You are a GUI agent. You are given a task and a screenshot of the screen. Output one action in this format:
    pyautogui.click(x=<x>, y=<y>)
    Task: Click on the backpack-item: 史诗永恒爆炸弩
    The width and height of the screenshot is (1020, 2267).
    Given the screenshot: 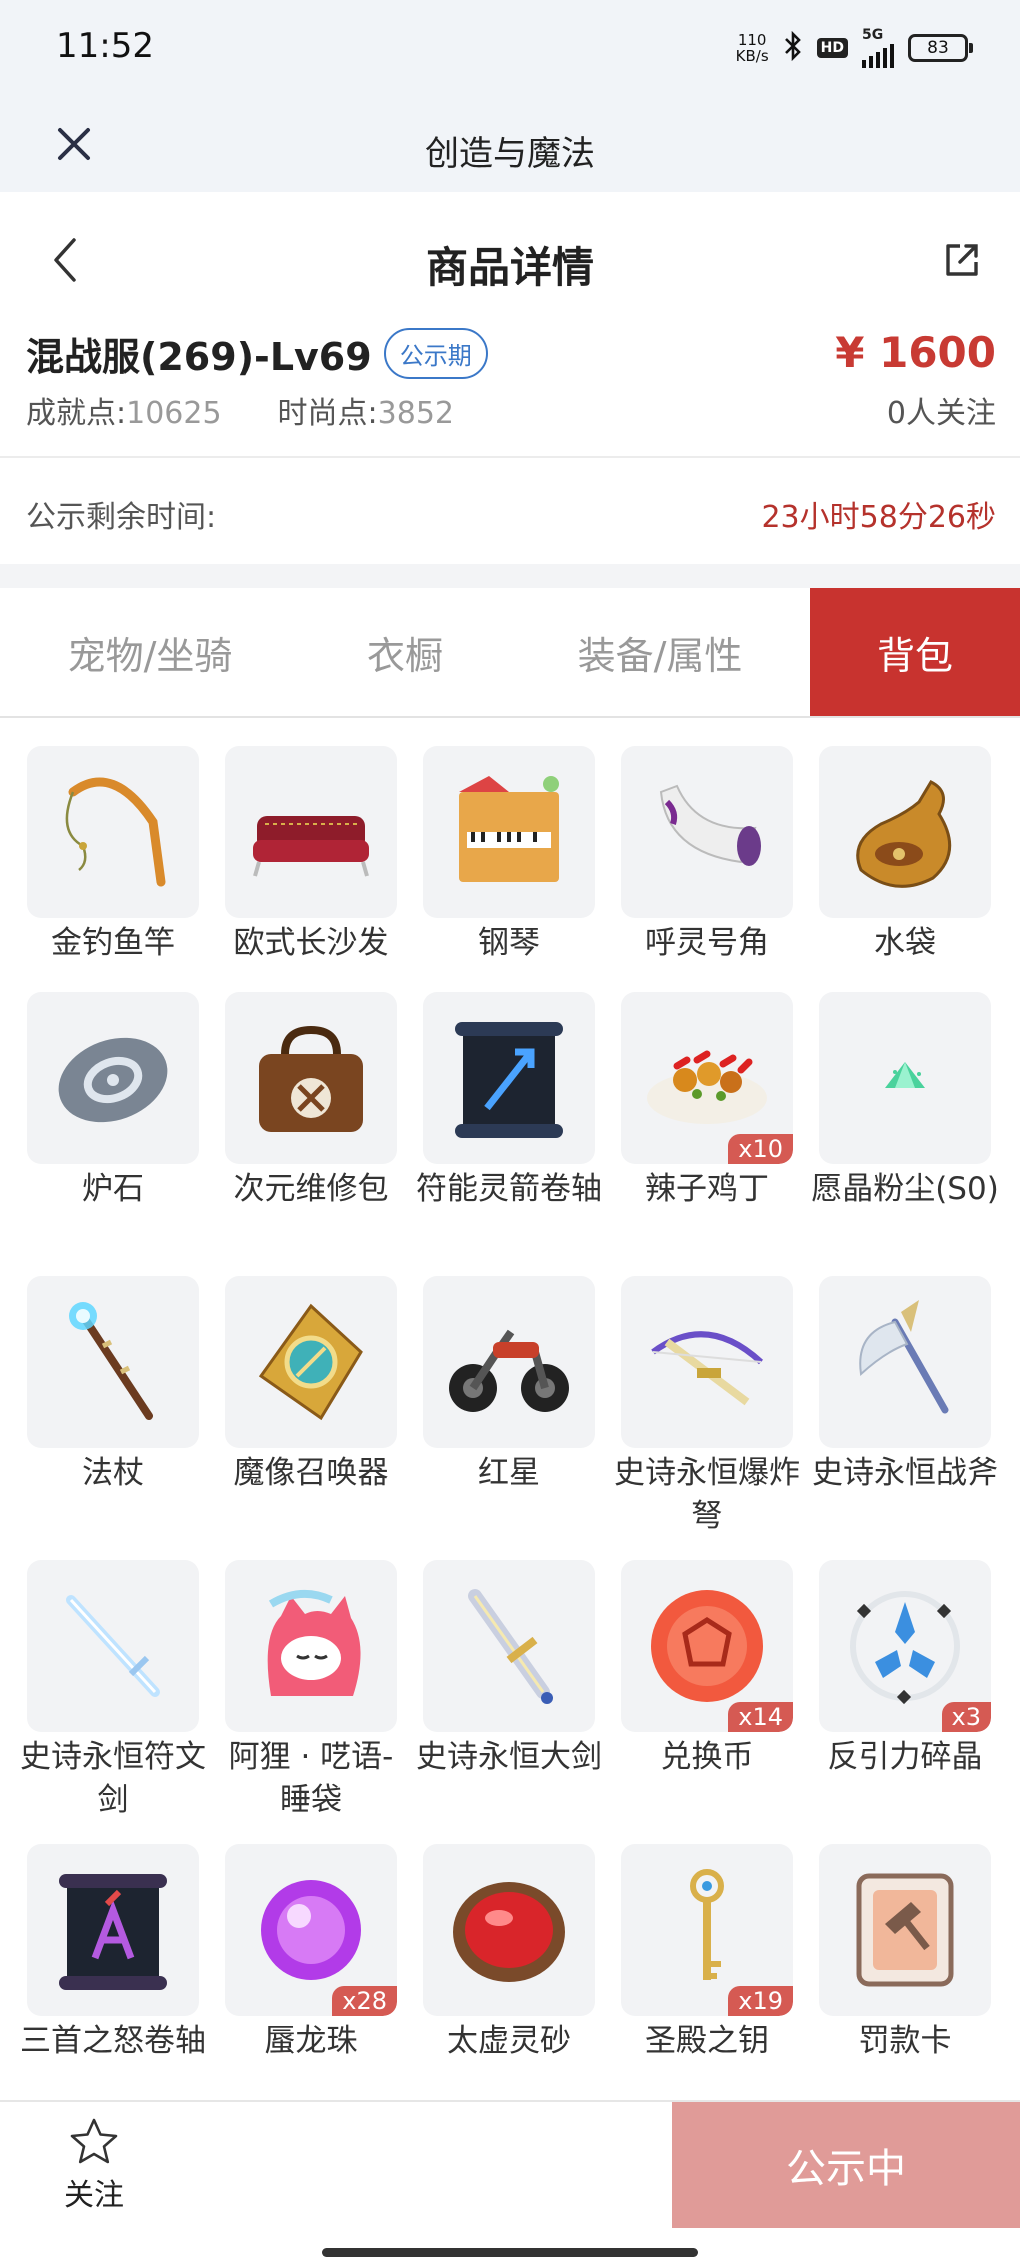 What is the action you would take?
    pyautogui.click(x=707, y=1407)
    